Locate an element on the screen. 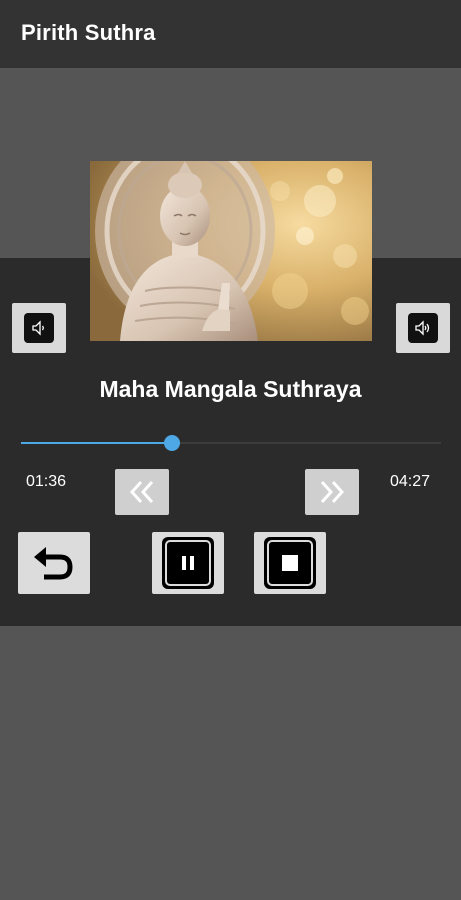 The image size is (461, 900). app-bar: Pirith Suthra is located at coordinates (230, 34).